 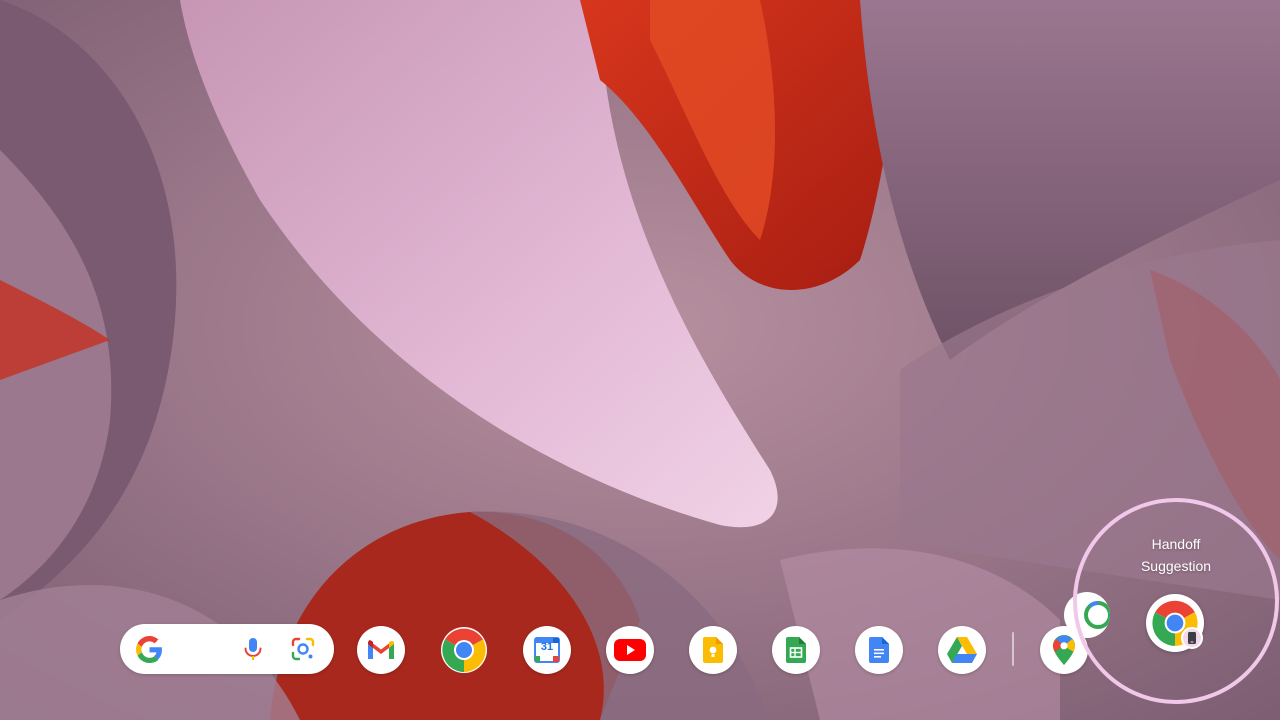 I want to click on gmail-app-icon, so click(x=381, y=650).